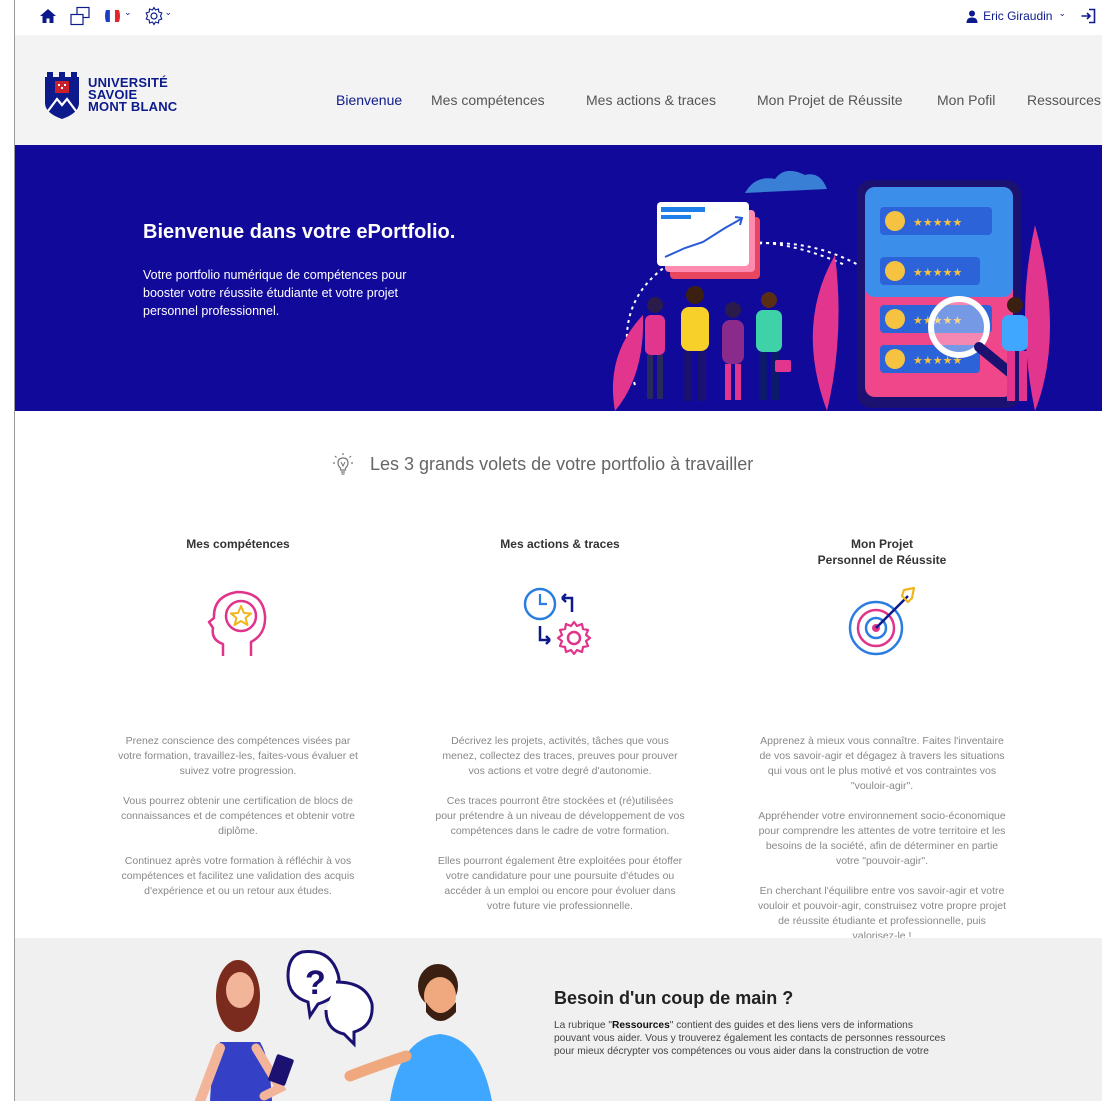  I want to click on logo-line-3: MONT BLANC, so click(133, 106).